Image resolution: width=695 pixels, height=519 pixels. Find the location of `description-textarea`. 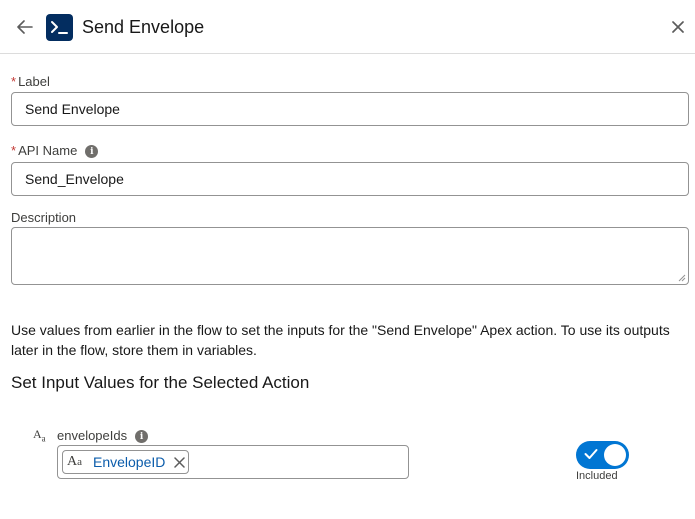

description-textarea is located at coordinates (350, 256).